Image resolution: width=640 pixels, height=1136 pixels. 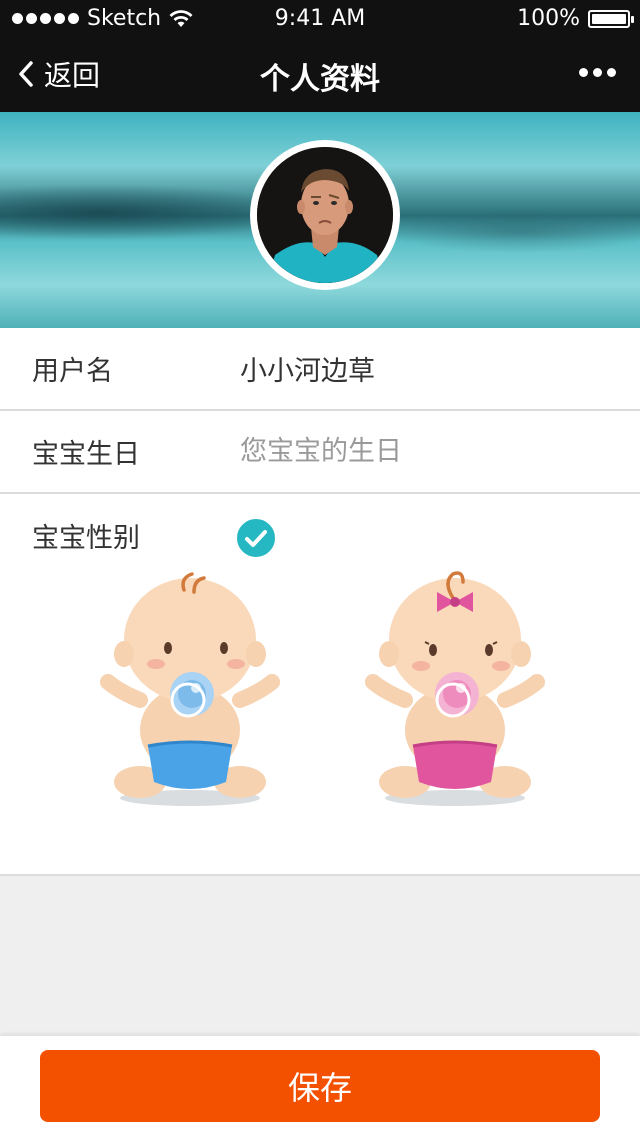 I want to click on birthday-row: 宝宝生日, so click(x=320, y=452).